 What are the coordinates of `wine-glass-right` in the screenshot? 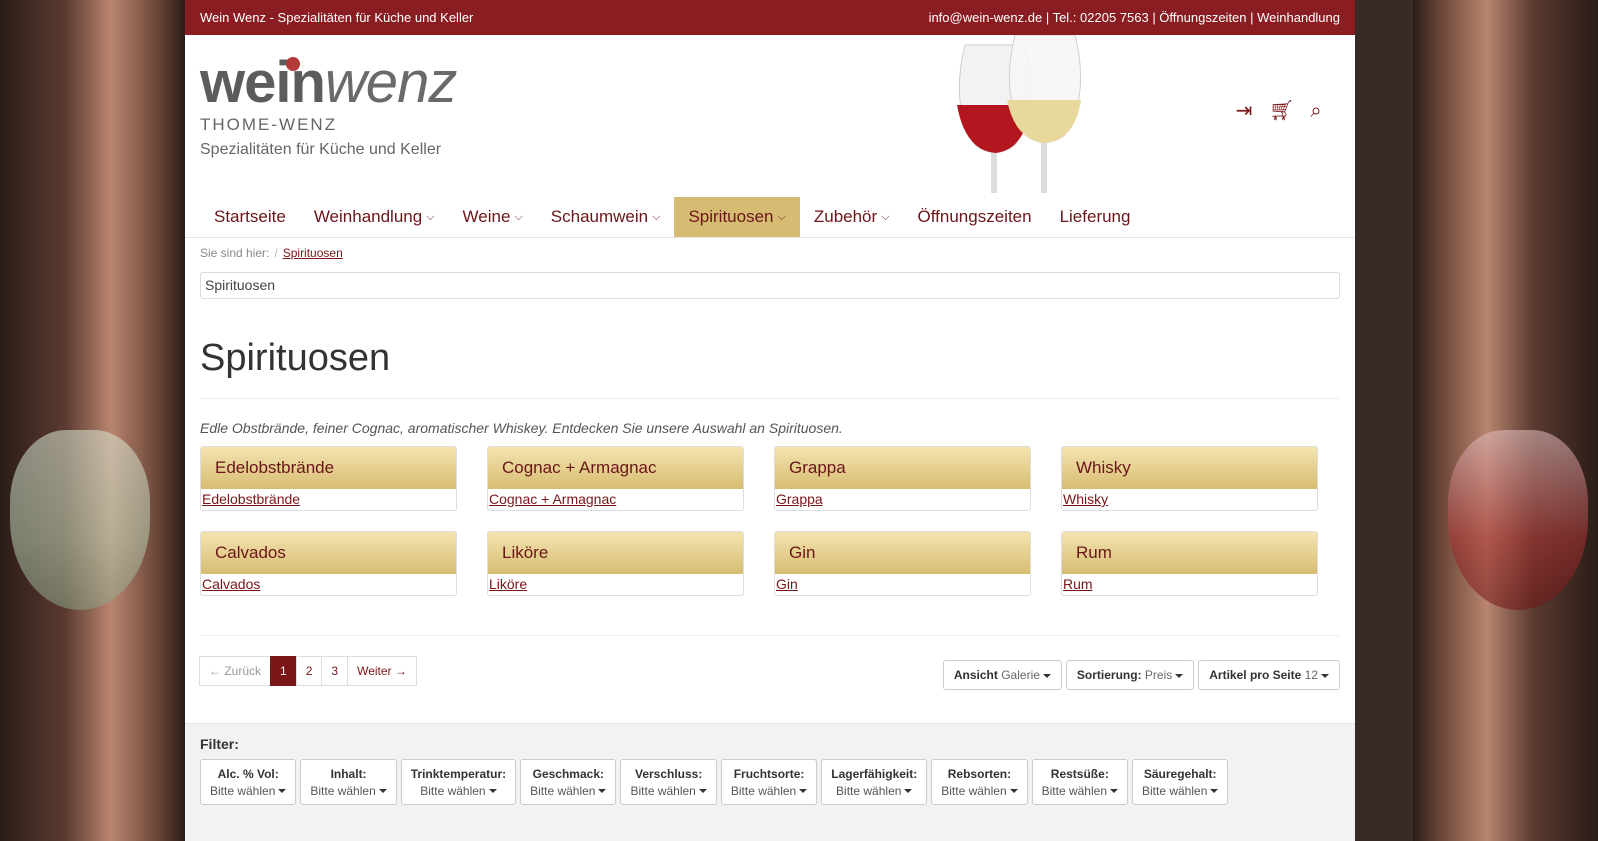 It's located at (1518, 520).